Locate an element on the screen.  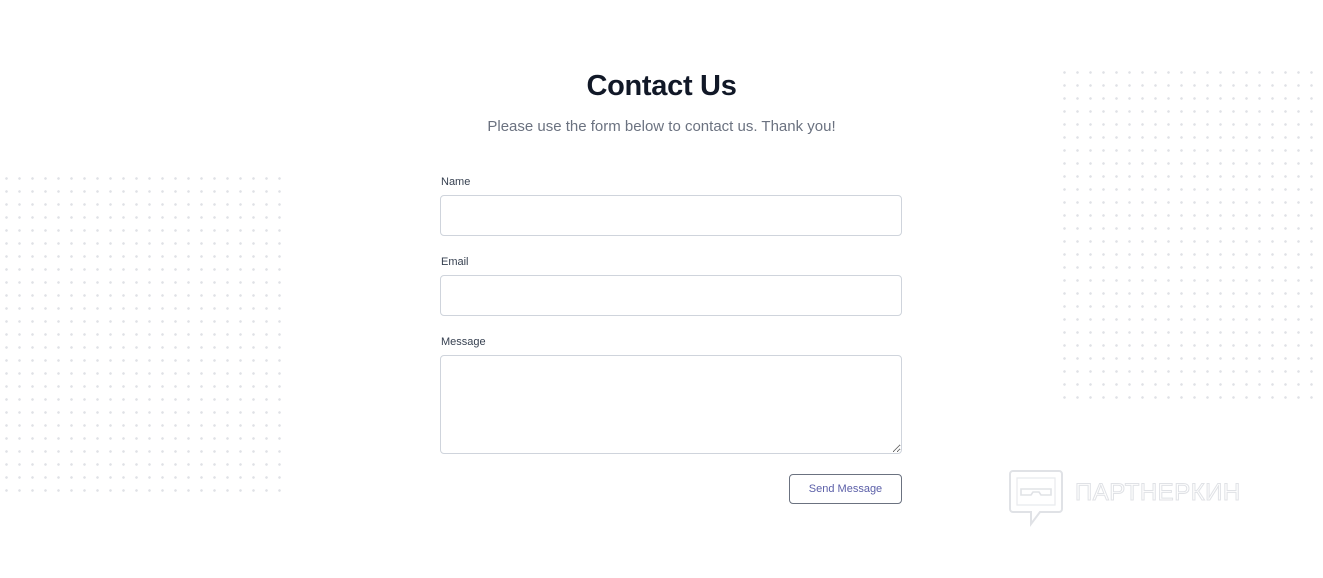
name-input is located at coordinates (671, 215).